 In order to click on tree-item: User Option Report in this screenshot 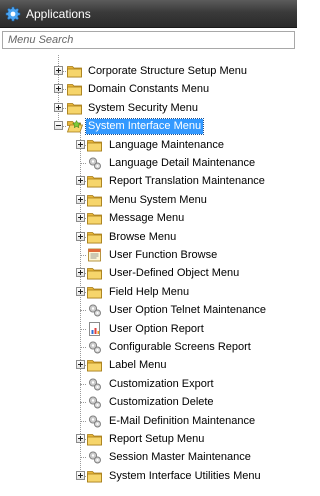, I will do `click(148, 329)`.